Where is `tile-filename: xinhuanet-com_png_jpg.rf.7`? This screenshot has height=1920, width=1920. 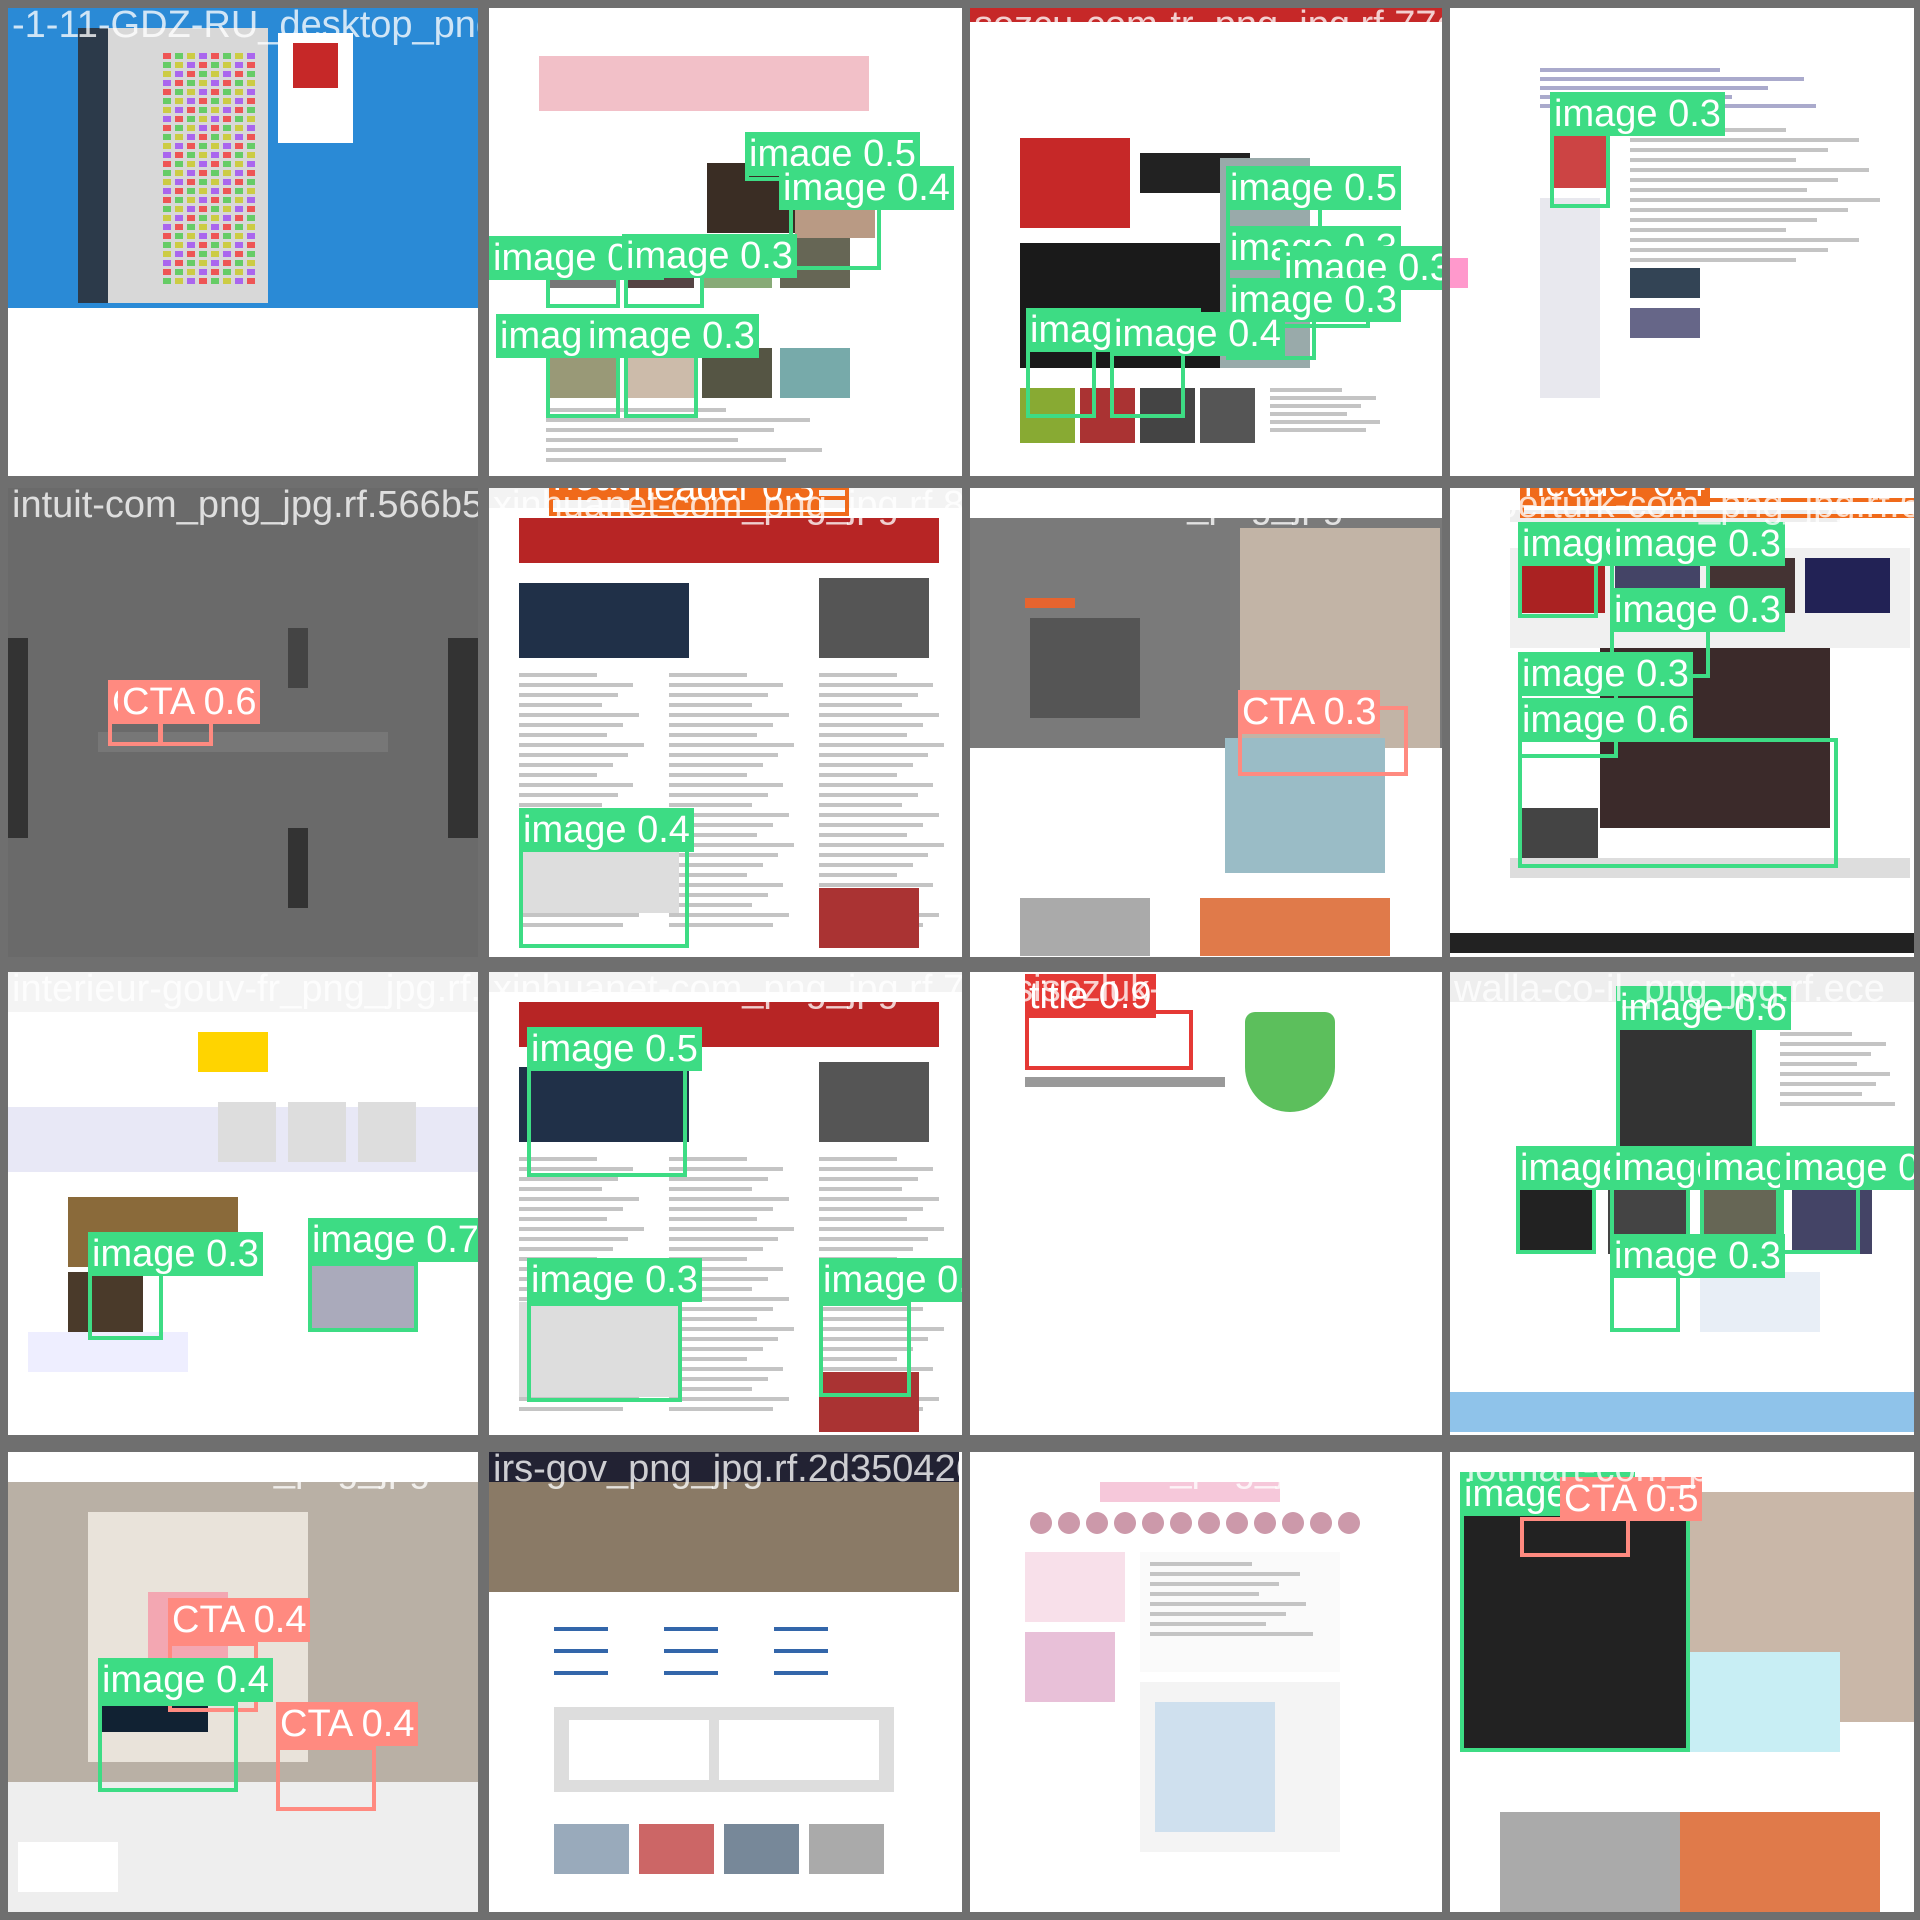
tile-filename: xinhuanet-com_png_jpg.rf.7 is located at coordinates (727, 991).